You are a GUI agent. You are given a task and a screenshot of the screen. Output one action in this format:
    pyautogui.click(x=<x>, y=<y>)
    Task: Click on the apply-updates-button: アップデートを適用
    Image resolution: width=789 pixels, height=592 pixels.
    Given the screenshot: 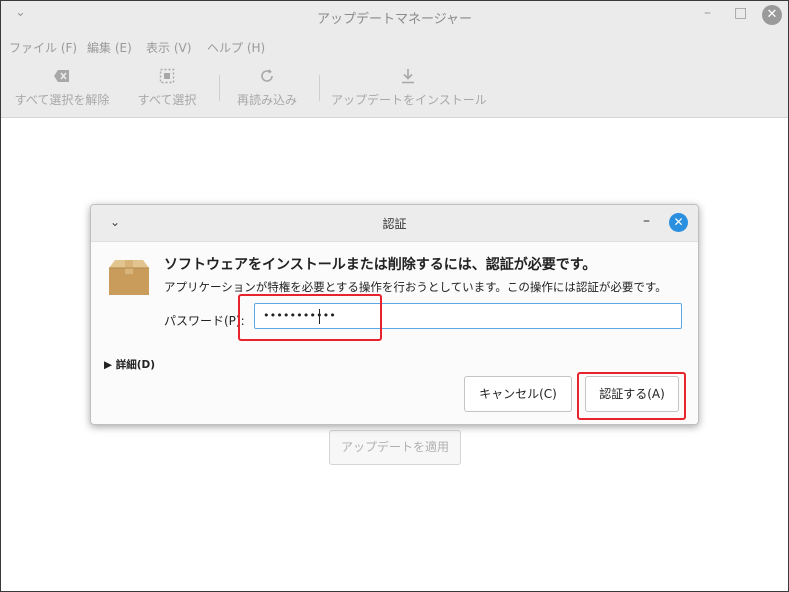 What is the action you would take?
    pyautogui.click(x=395, y=447)
    